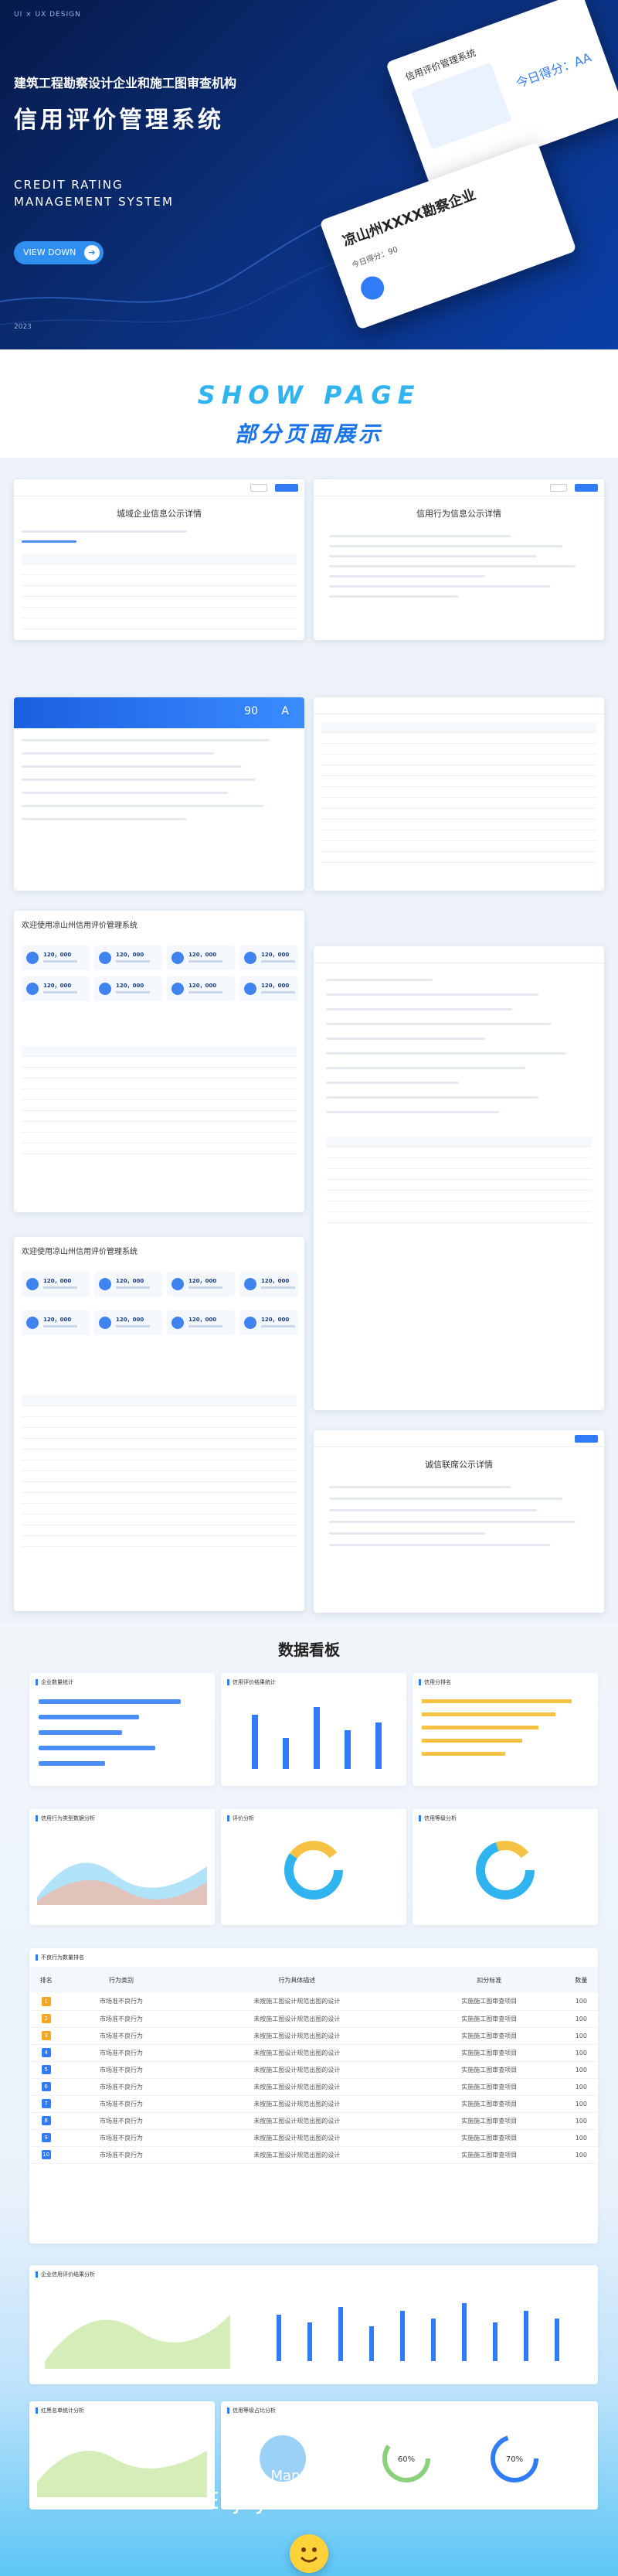  I want to click on shot-title: 欢迎使用凉山州信用评价管理系统, so click(80, 1252).